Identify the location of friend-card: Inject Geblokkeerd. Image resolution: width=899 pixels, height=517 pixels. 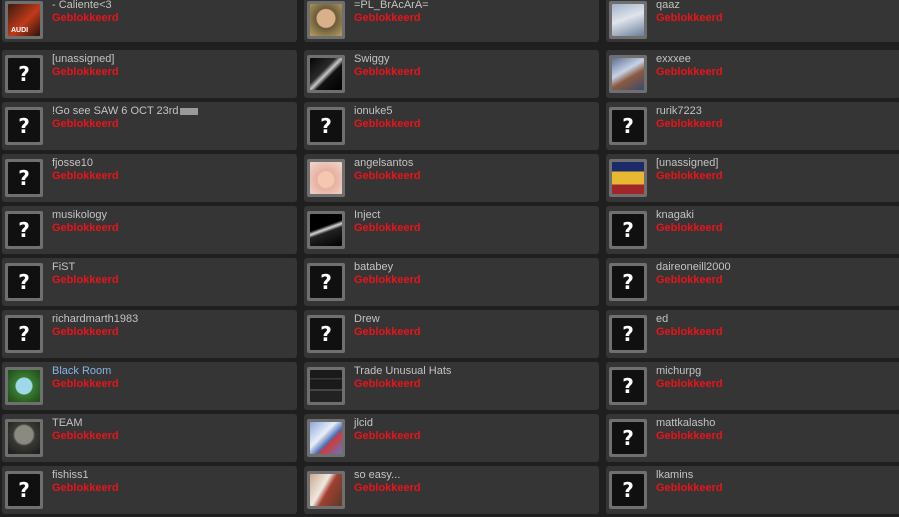
(451, 230).